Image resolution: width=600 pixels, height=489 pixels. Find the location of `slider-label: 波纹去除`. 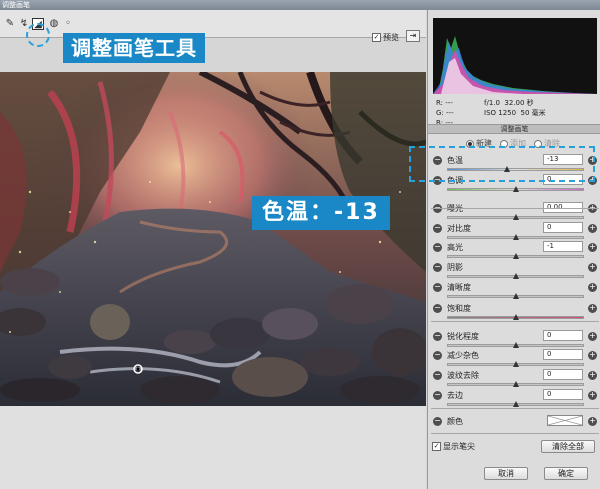

slider-label: 波纹去除 is located at coordinates (463, 375).